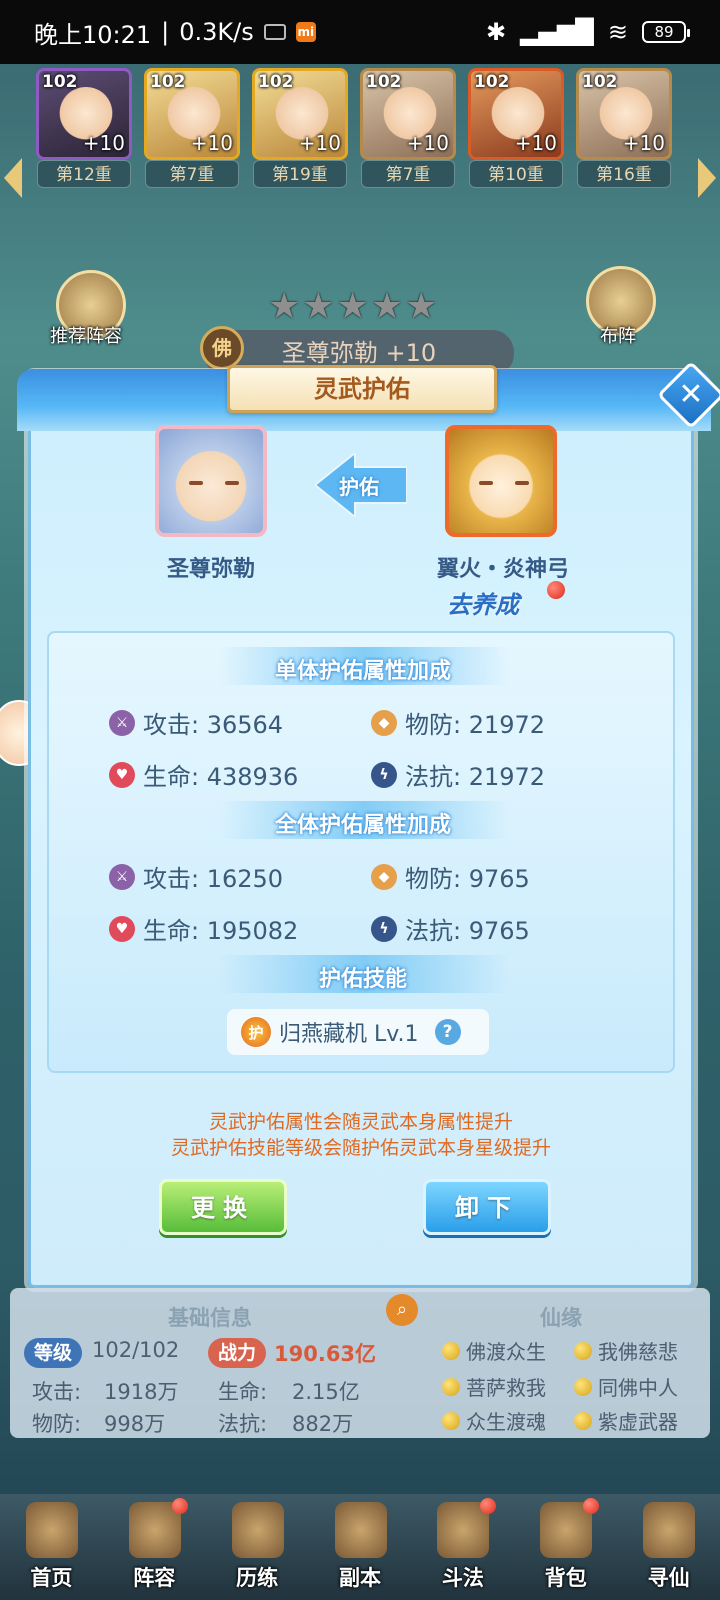 This screenshot has width=720, height=1600. I want to click on home-icon, so click(52, 1530).